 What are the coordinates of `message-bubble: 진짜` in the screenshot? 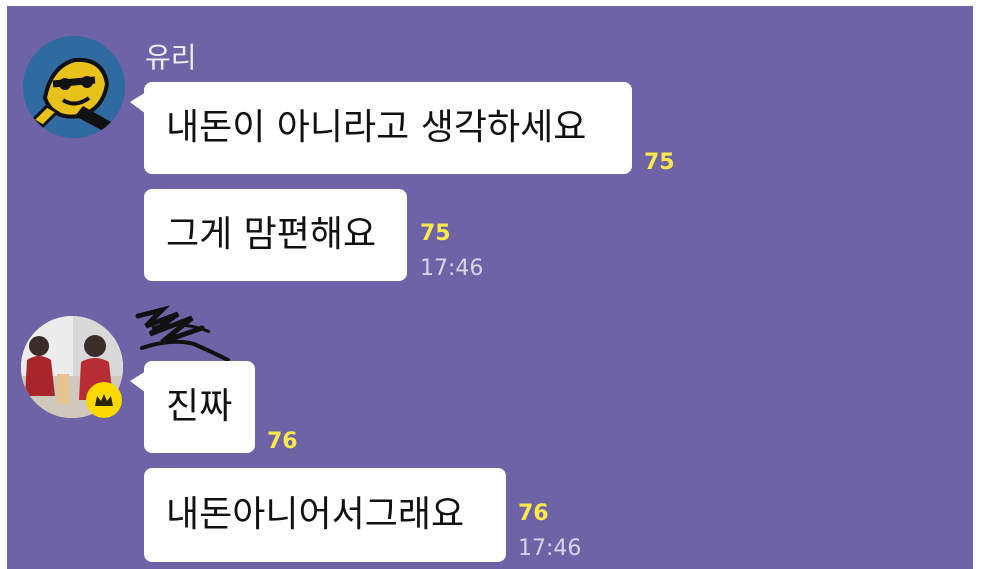 It's located at (192, 407).